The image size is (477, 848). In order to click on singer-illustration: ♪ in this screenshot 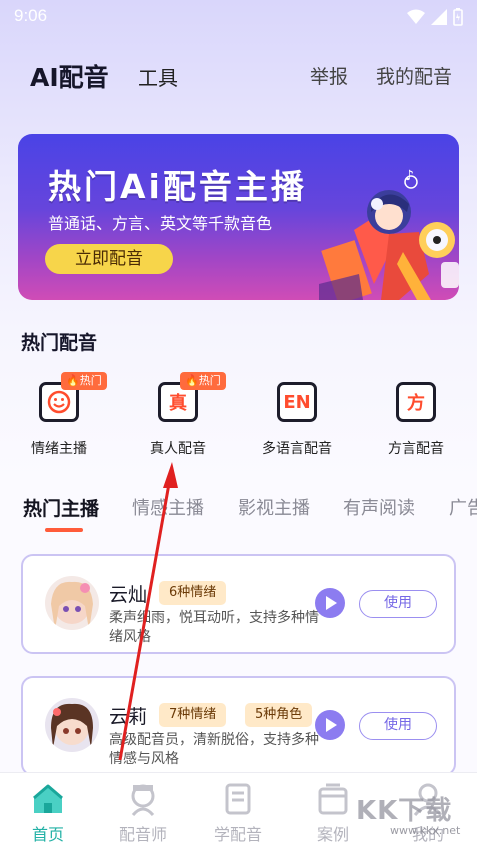, I will do `click(389, 234)`.